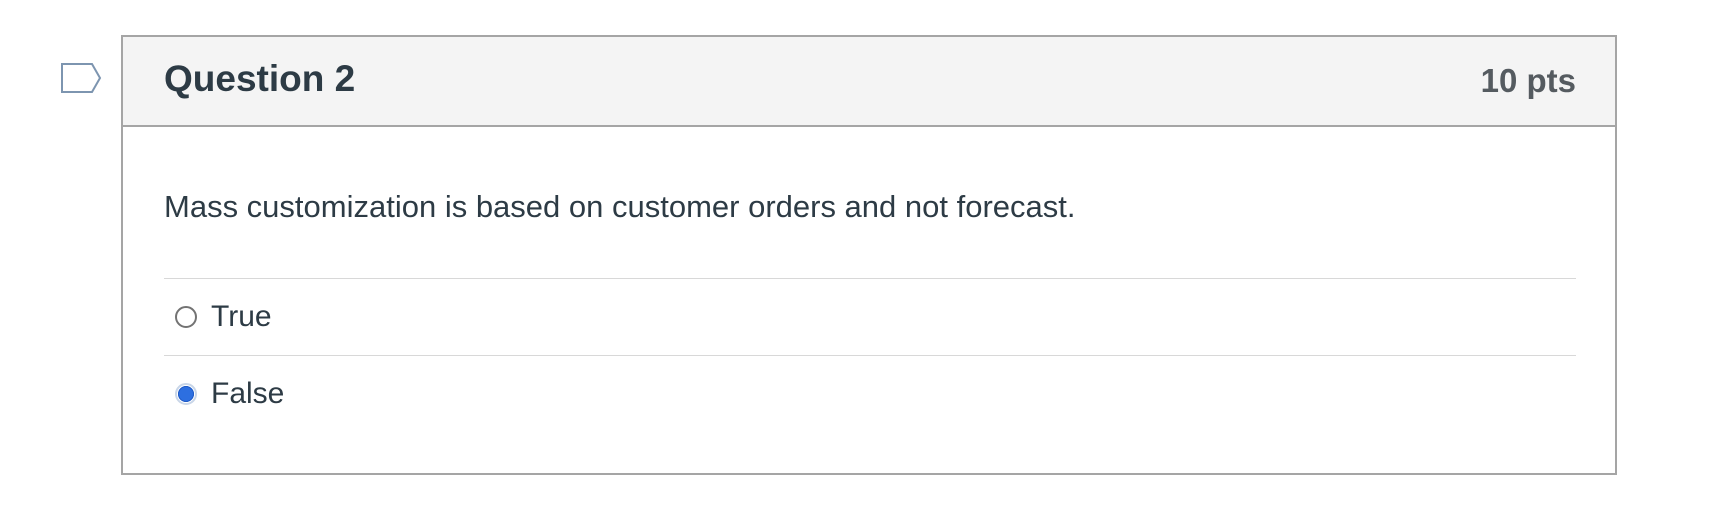  I want to click on question-points: 10 pts, so click(1528, 80).